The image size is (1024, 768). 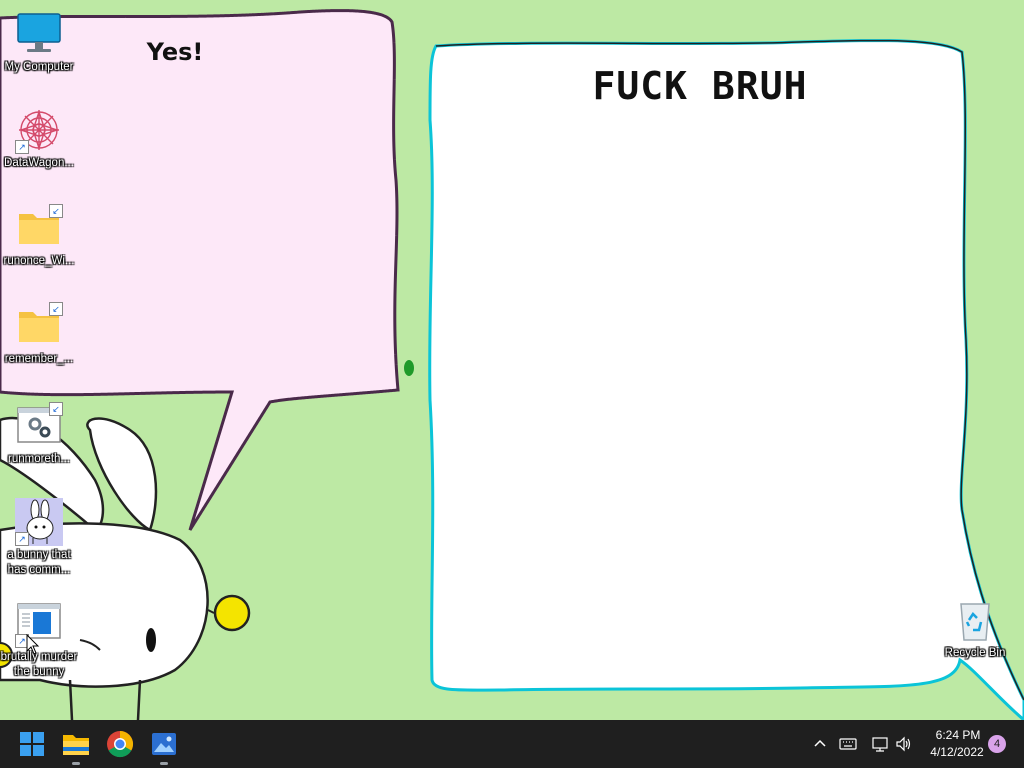 What do you see at coordinates (975, 620) in the screenshot?
I see `recycle-bin-icon` at bounding box center [975, 620].